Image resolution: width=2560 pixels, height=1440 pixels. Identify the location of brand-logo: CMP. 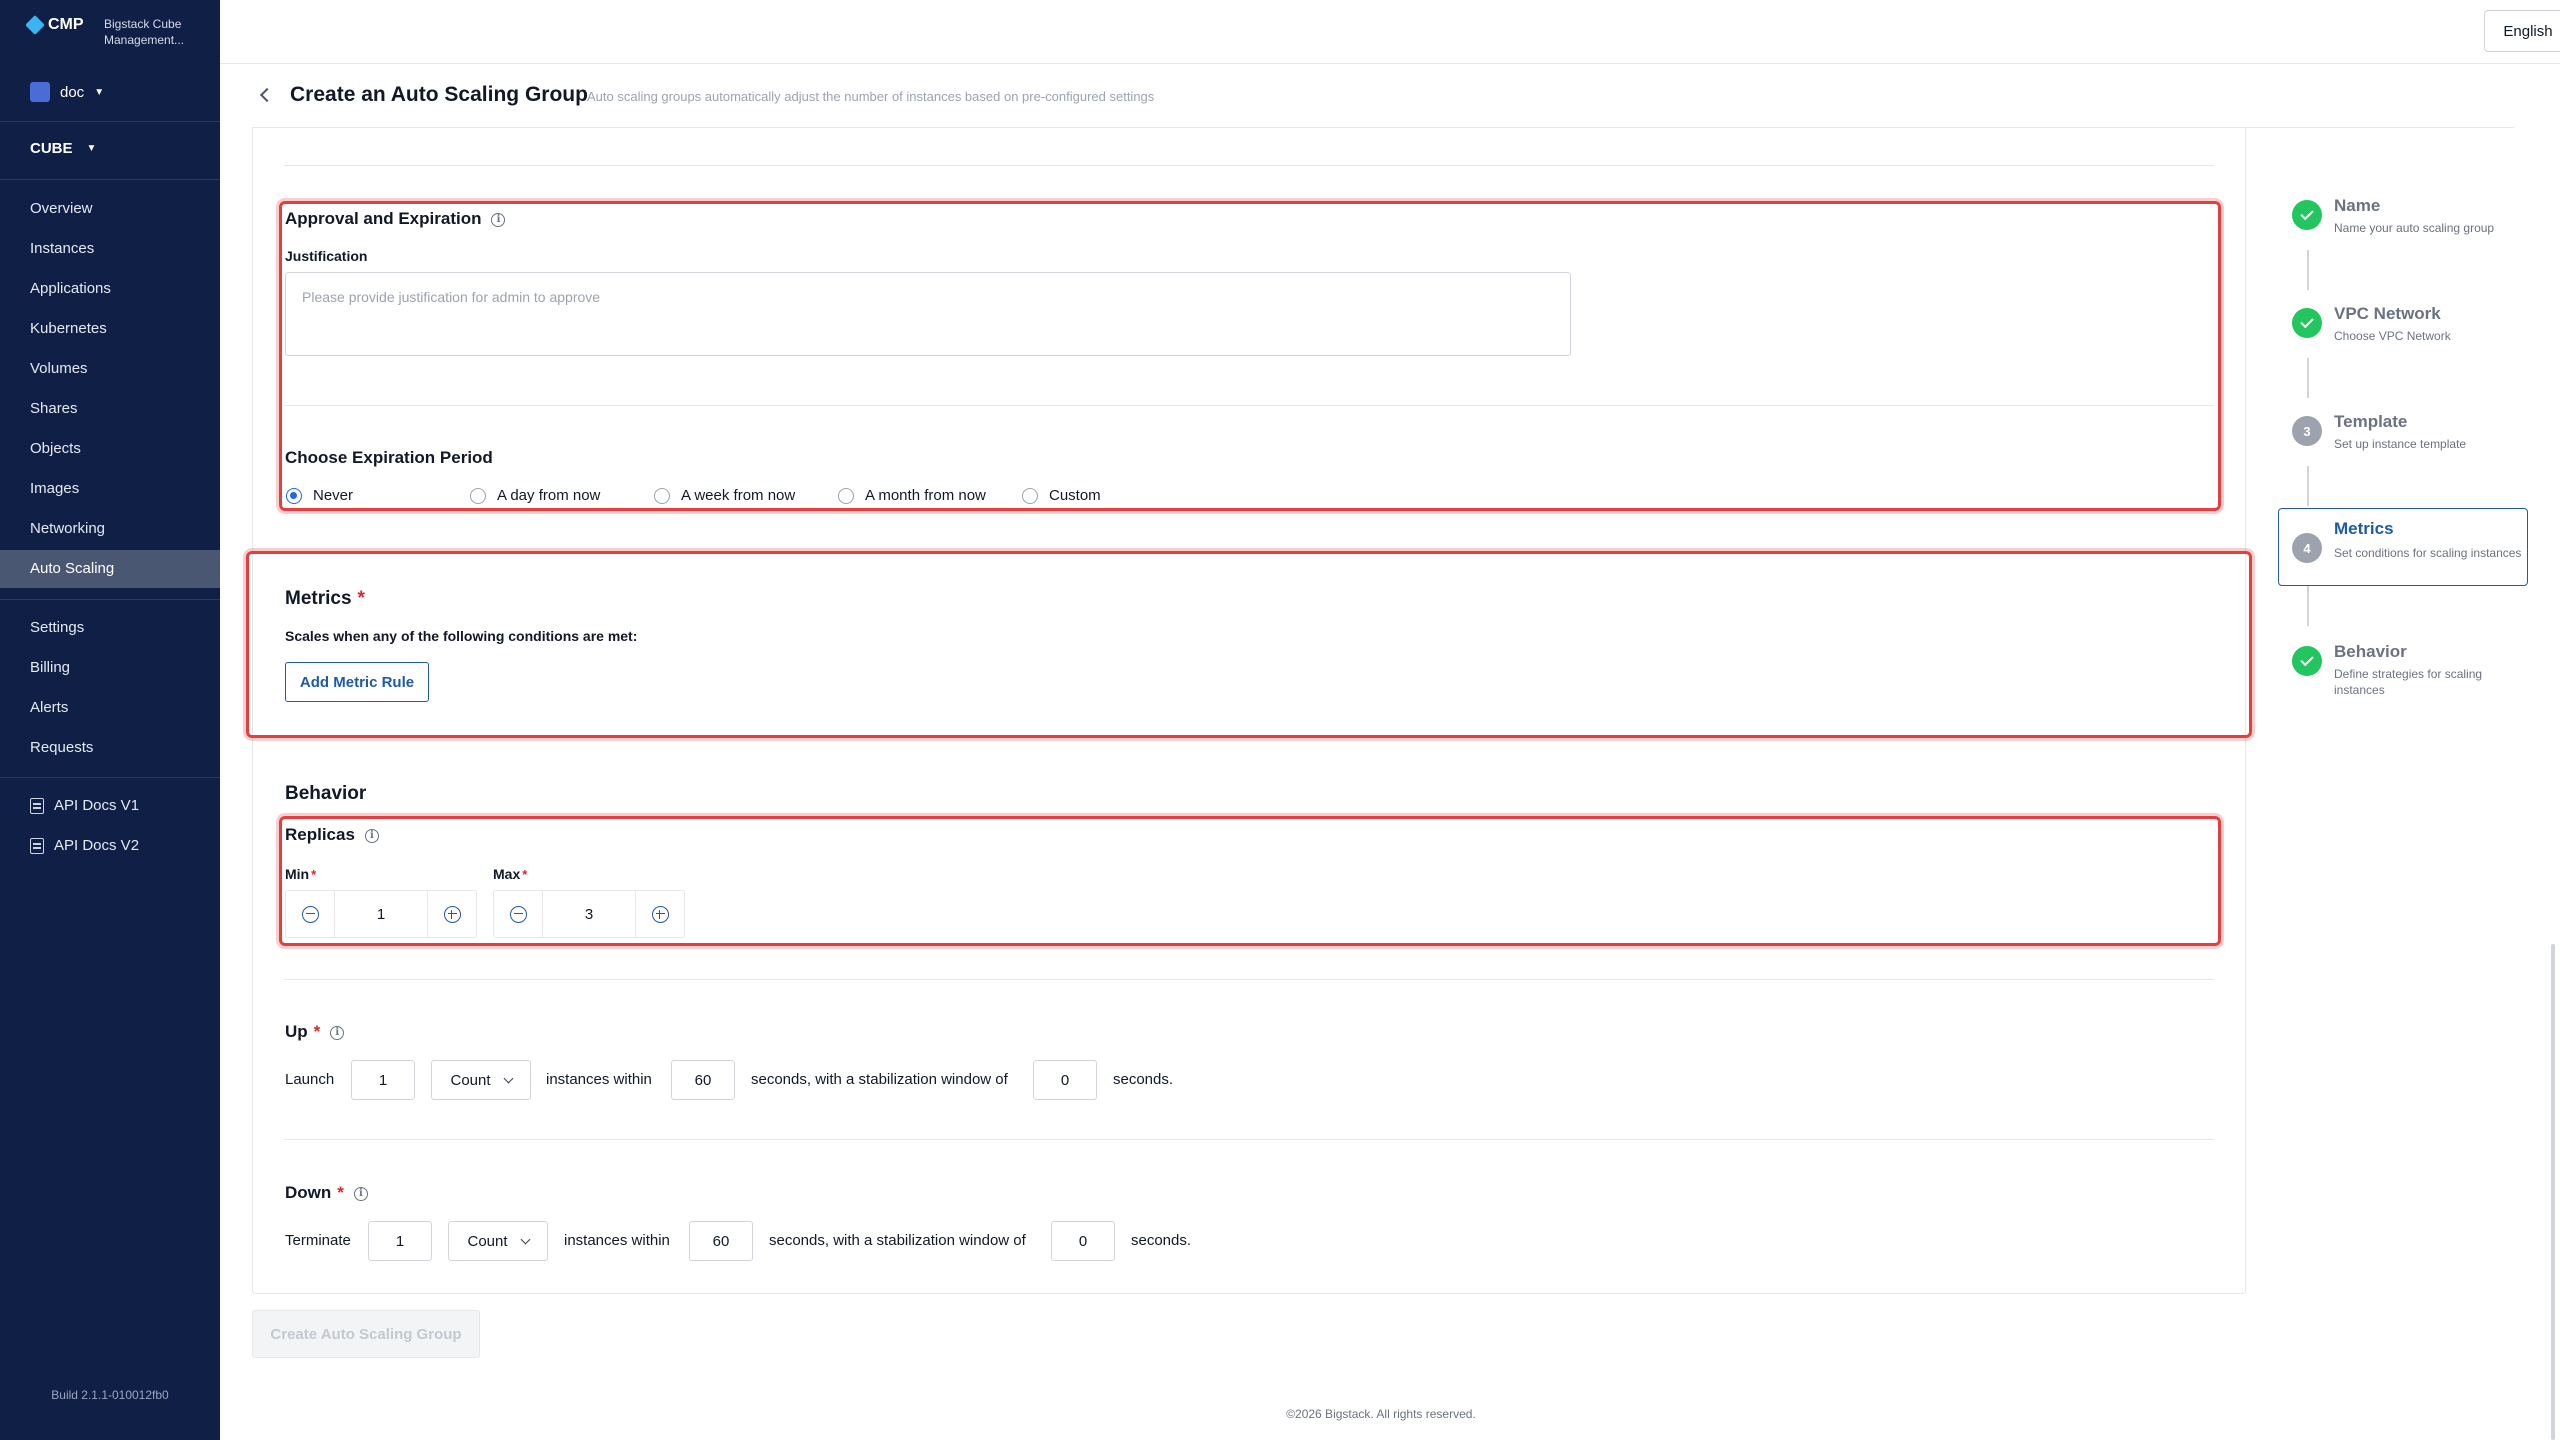
(54, 25).